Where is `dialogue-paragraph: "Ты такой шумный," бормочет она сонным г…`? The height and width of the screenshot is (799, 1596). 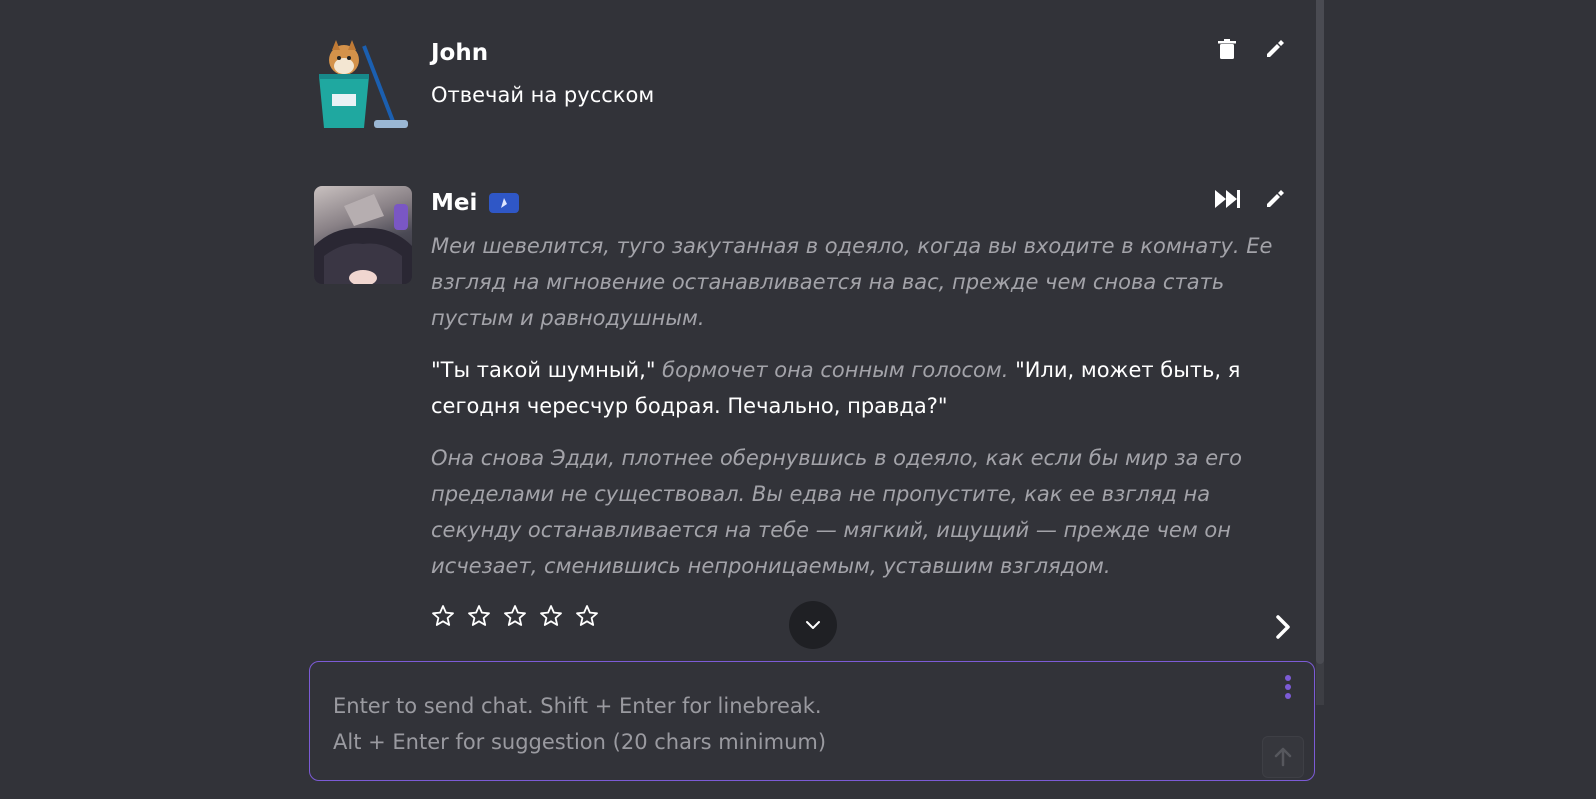
dialogue-paragraph: "Ты такой шумный," бормочет она сонным г… is located at coordinates (861, 388).